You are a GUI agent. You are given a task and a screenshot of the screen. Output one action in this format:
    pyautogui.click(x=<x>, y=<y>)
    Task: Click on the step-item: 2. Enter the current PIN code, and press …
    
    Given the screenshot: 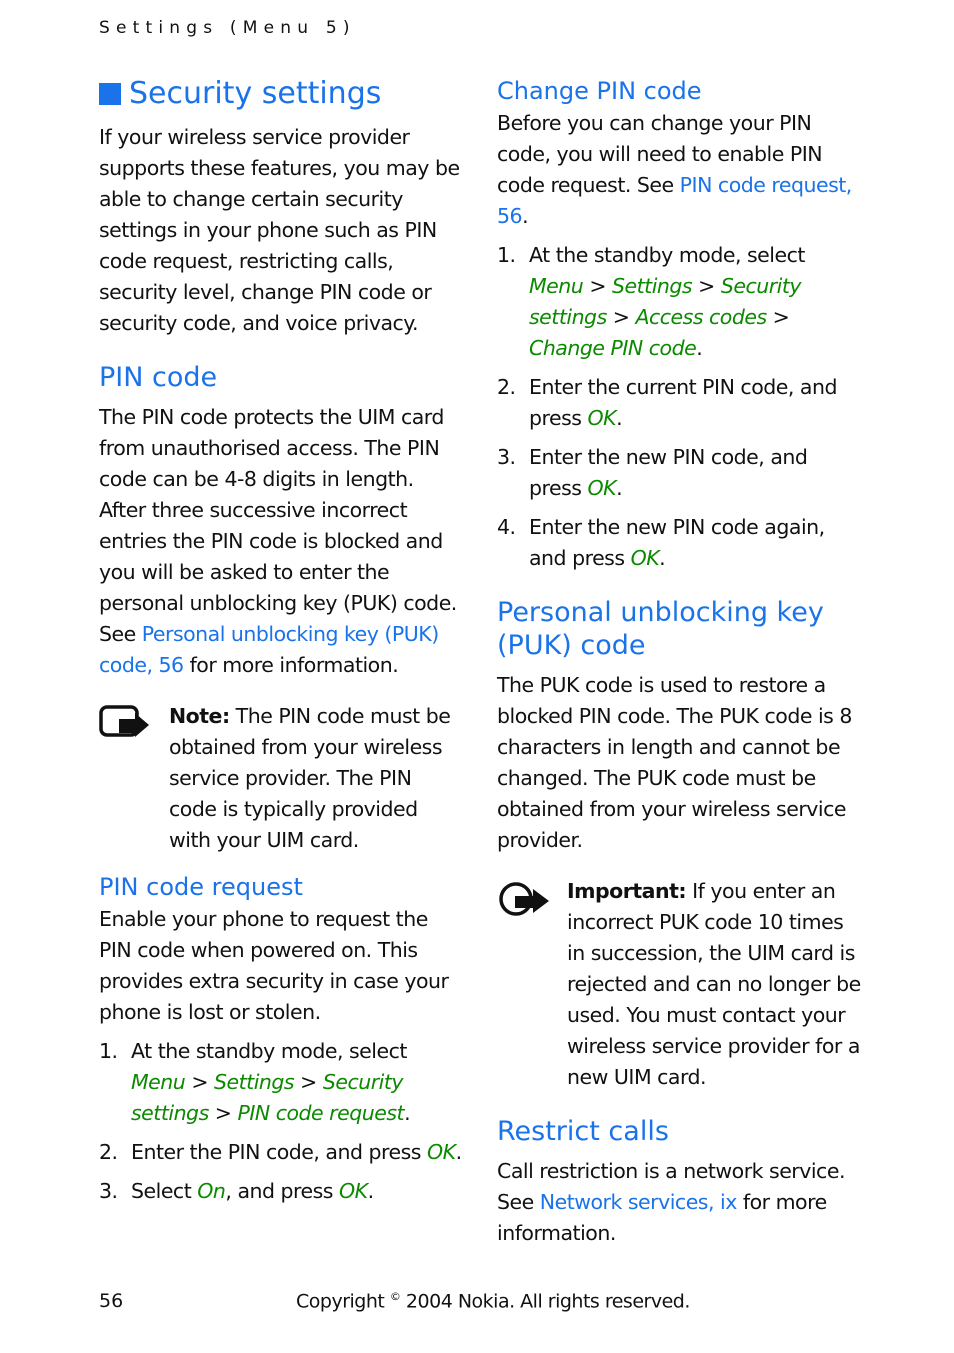 What is the action you would take?
    pyautogui.click(x=679, y=403)
    